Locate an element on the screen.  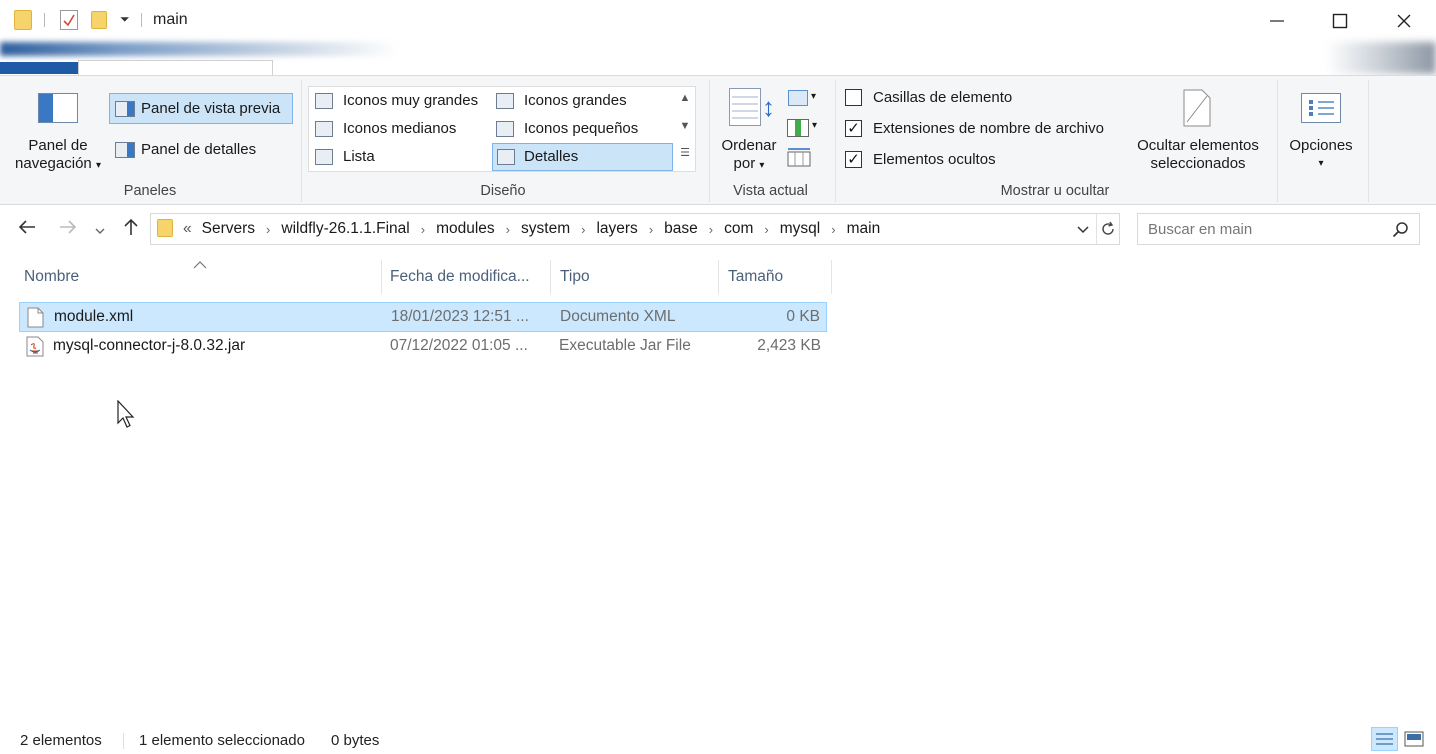
details-icon is located at coordinates (506, 157).